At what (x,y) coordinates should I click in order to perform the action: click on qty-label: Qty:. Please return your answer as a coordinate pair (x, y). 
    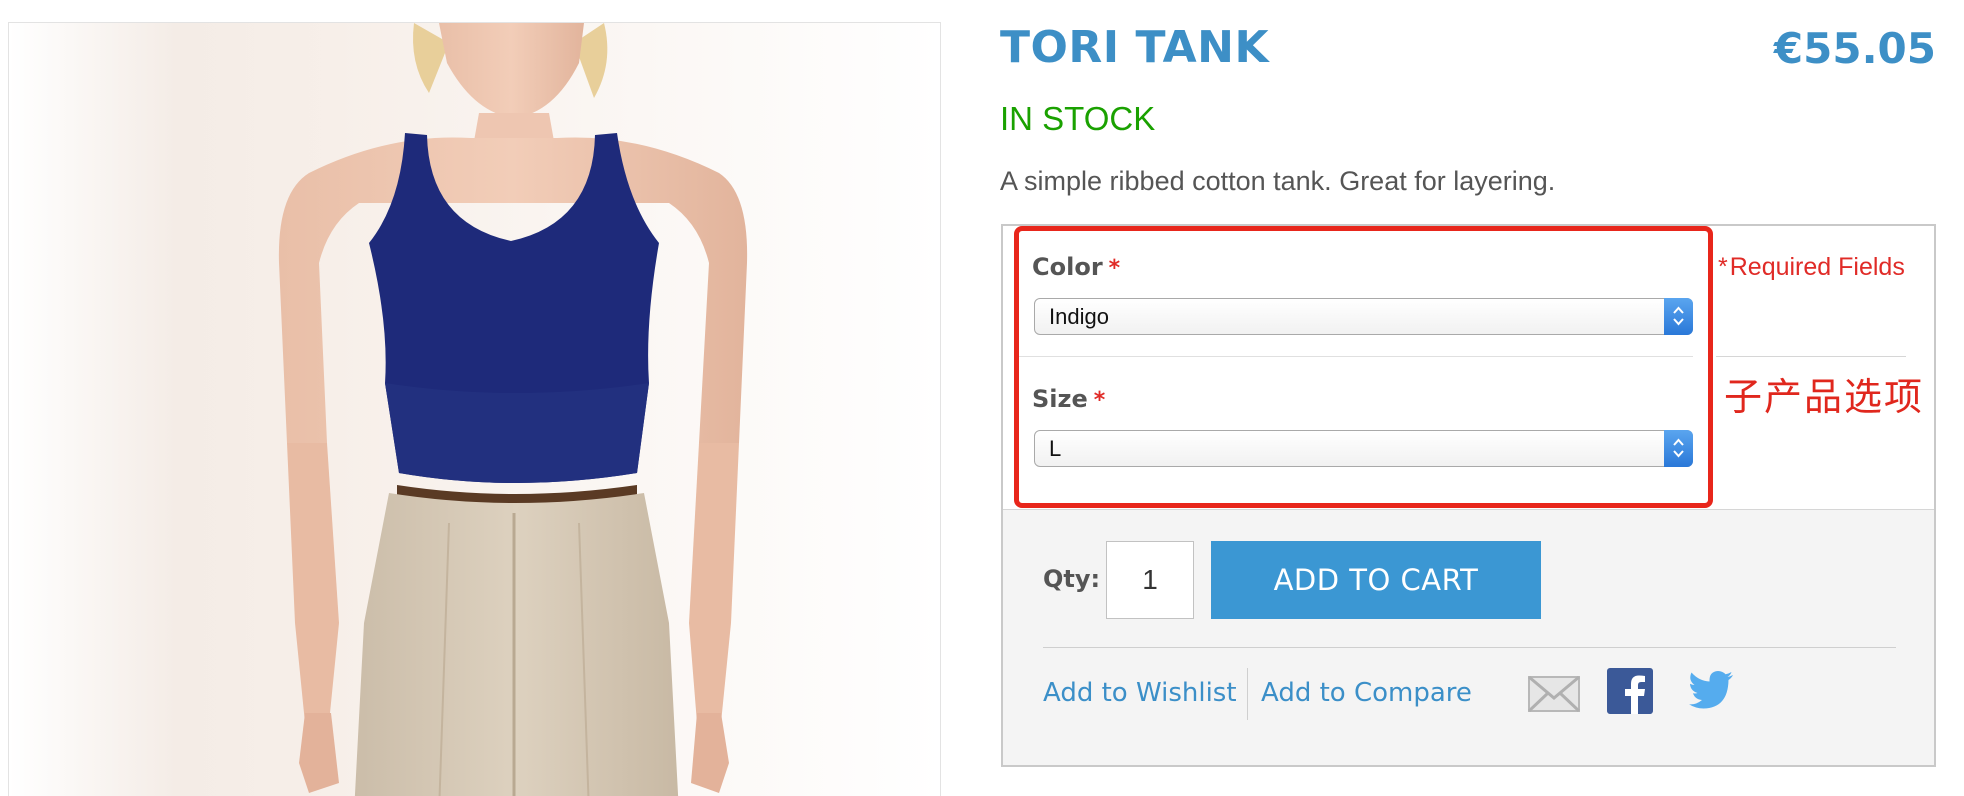
    Looking at the image, I should click on (1072, 579).